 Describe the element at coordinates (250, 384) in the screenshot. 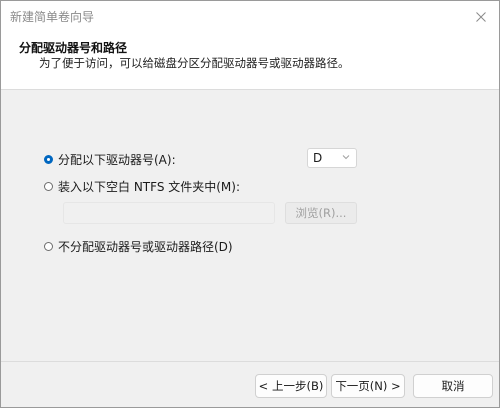

I see `wizard-footer: < 上一步(B) 下一页(N) > 取消` at that location.